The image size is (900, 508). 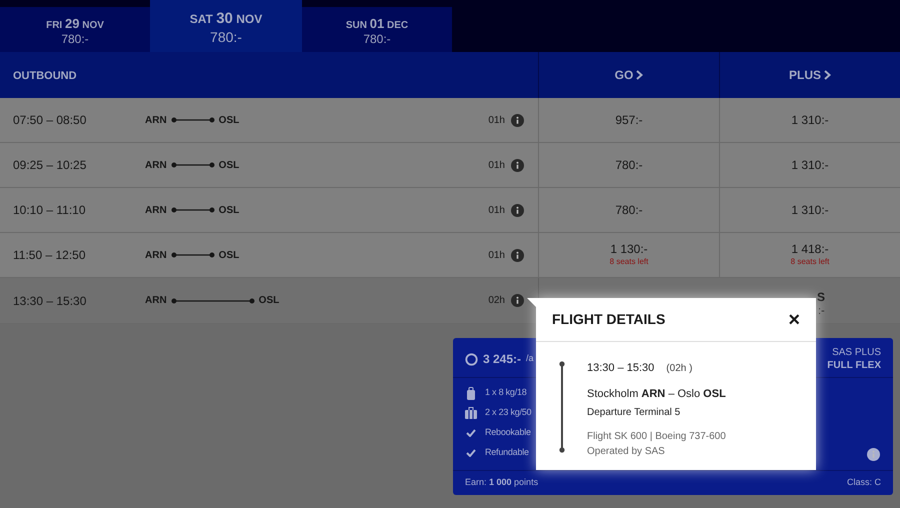 What do you see at coordinates (450, 165) in the screenshot?
I see `flight-row: 09:25 – 10:25 ARN OSL 01h 780:- 1 310:-` at bounding box center [450, 165].